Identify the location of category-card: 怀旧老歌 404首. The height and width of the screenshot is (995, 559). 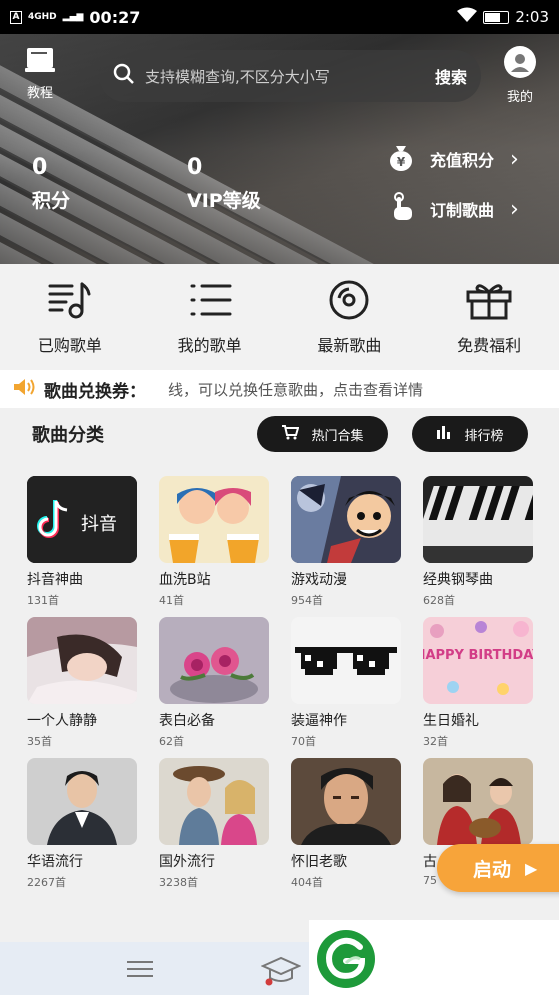
(346, 824).